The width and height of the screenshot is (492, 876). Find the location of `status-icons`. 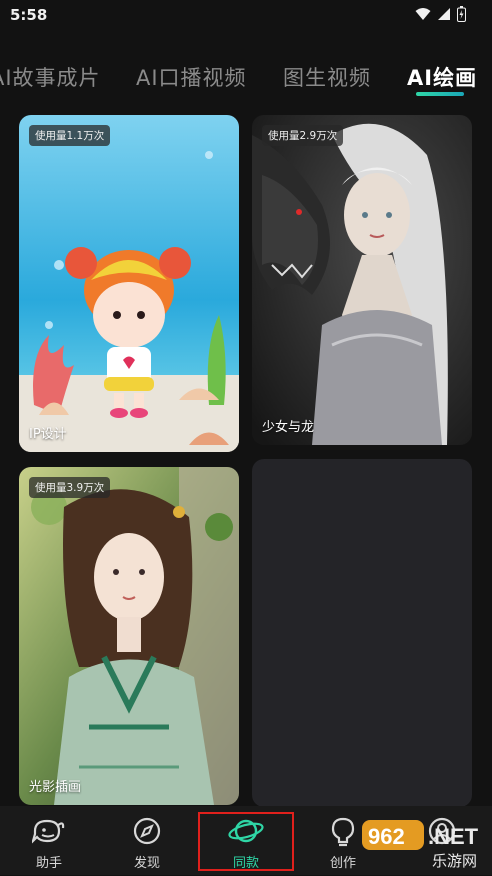

status-icons is located at coordinates (440, 14).